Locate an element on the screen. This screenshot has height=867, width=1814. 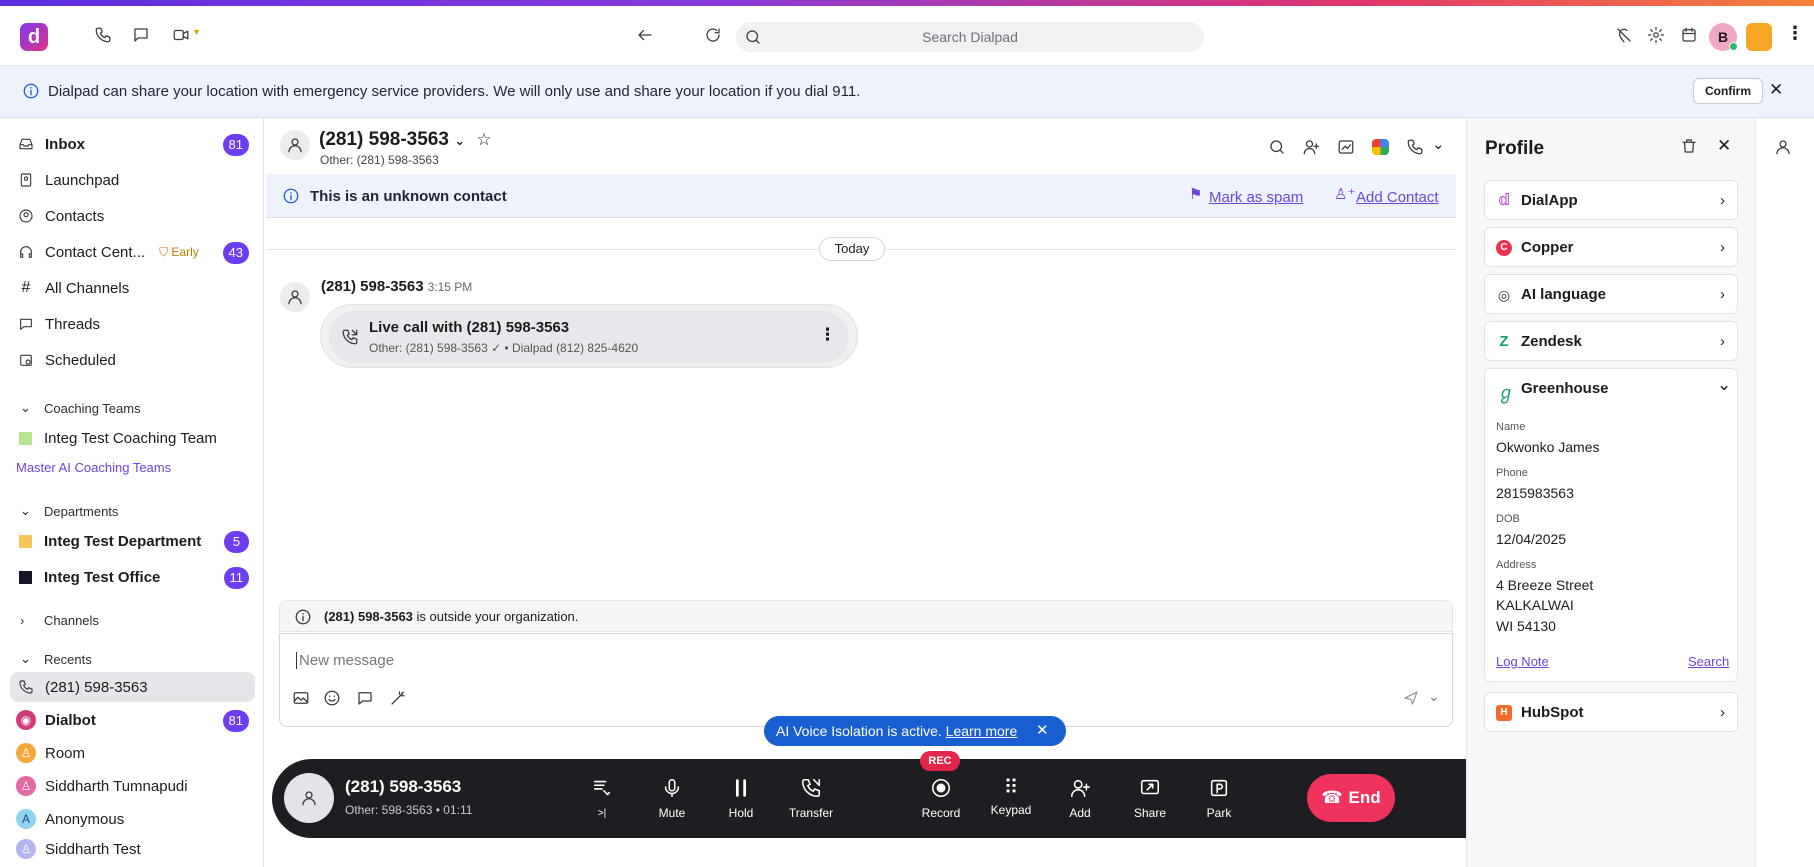
mute-button: Mute is located at coordinates (672, 798).